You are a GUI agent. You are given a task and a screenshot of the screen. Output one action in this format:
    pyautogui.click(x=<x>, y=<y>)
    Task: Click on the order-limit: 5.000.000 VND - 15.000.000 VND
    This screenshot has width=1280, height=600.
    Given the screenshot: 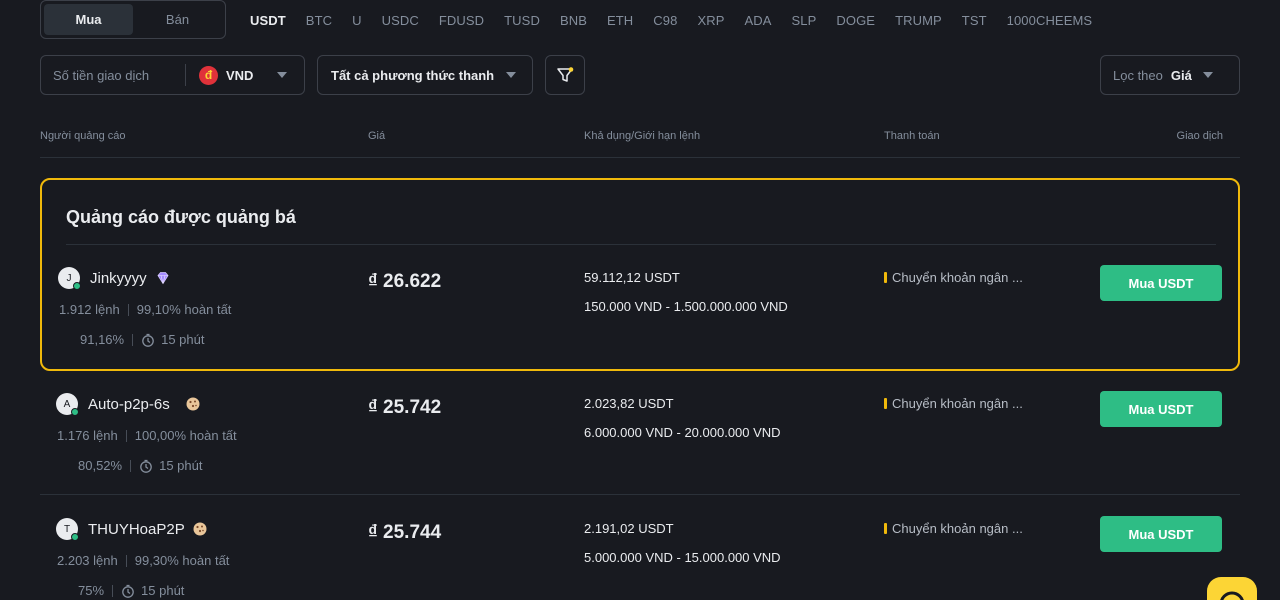 What is the action you would take?
    pyautogui.click(x=682, y=557)
    